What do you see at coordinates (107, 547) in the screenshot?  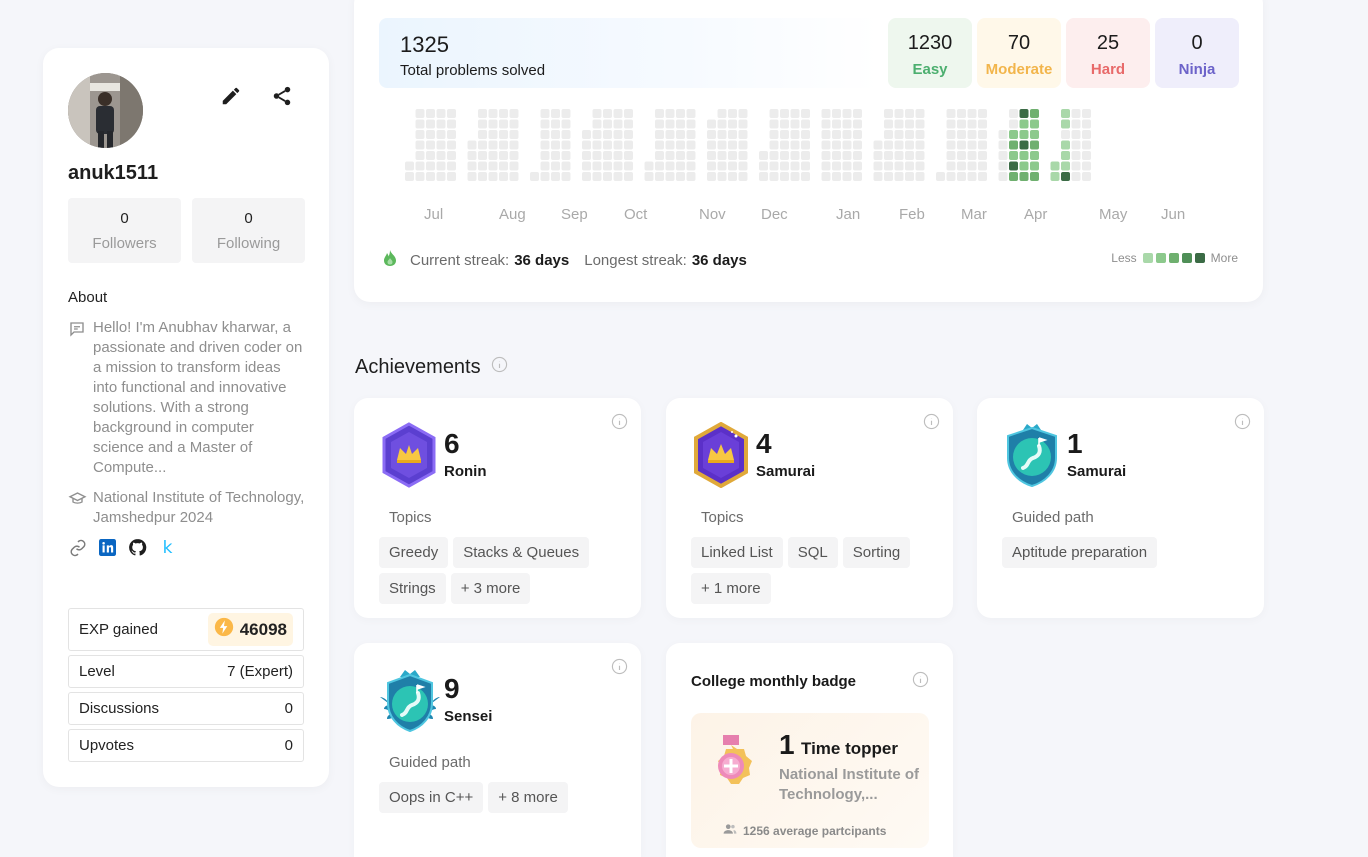 I see `linkedin-icon` at bounding box center [107, 547].